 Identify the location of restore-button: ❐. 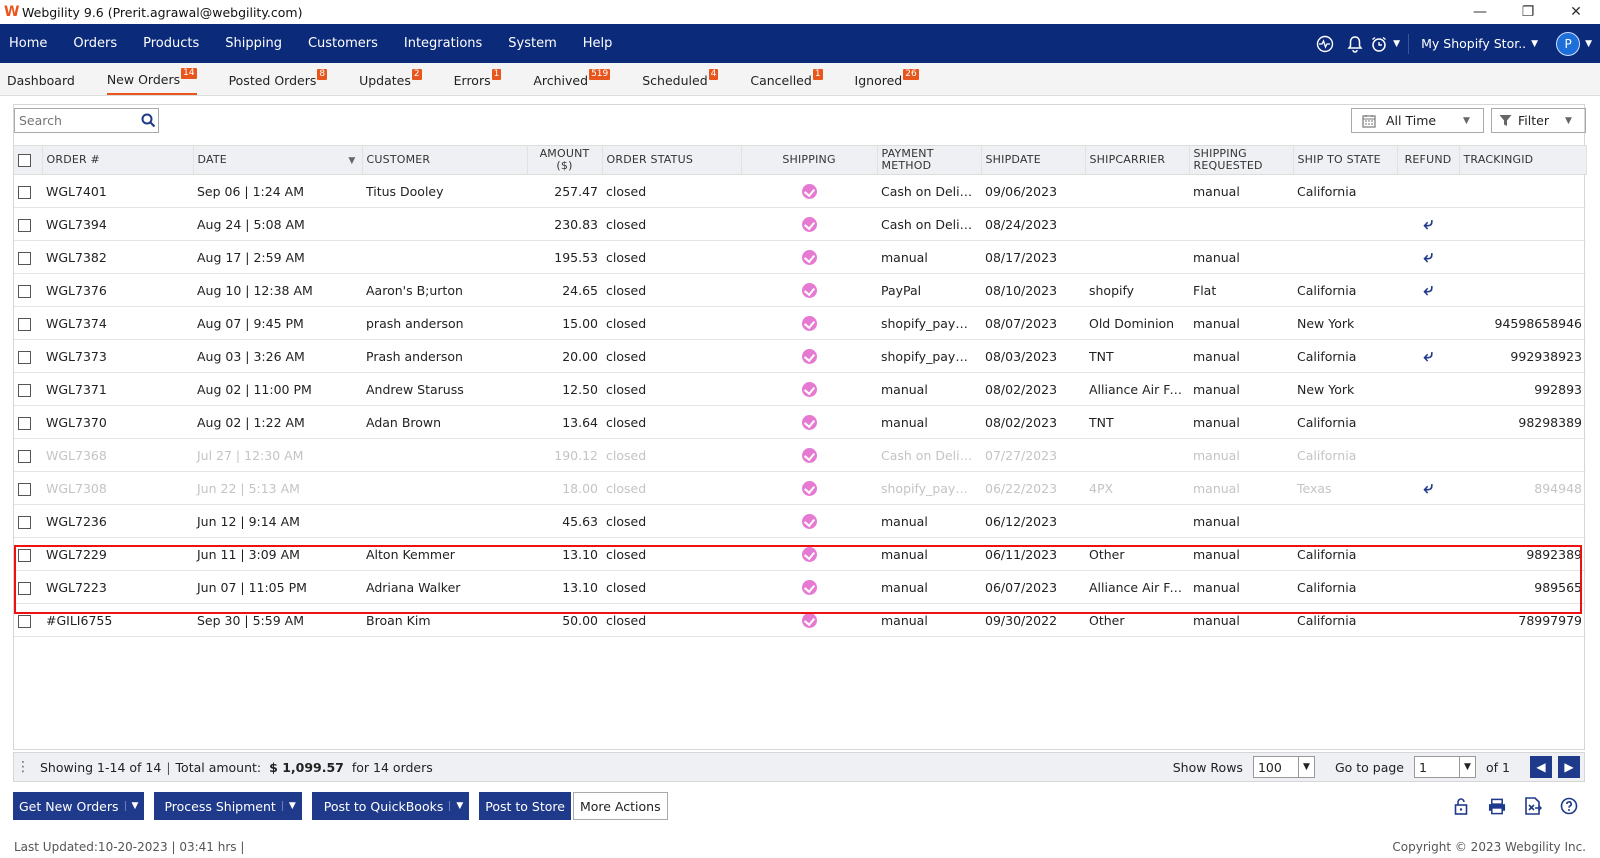
(1528, 12).